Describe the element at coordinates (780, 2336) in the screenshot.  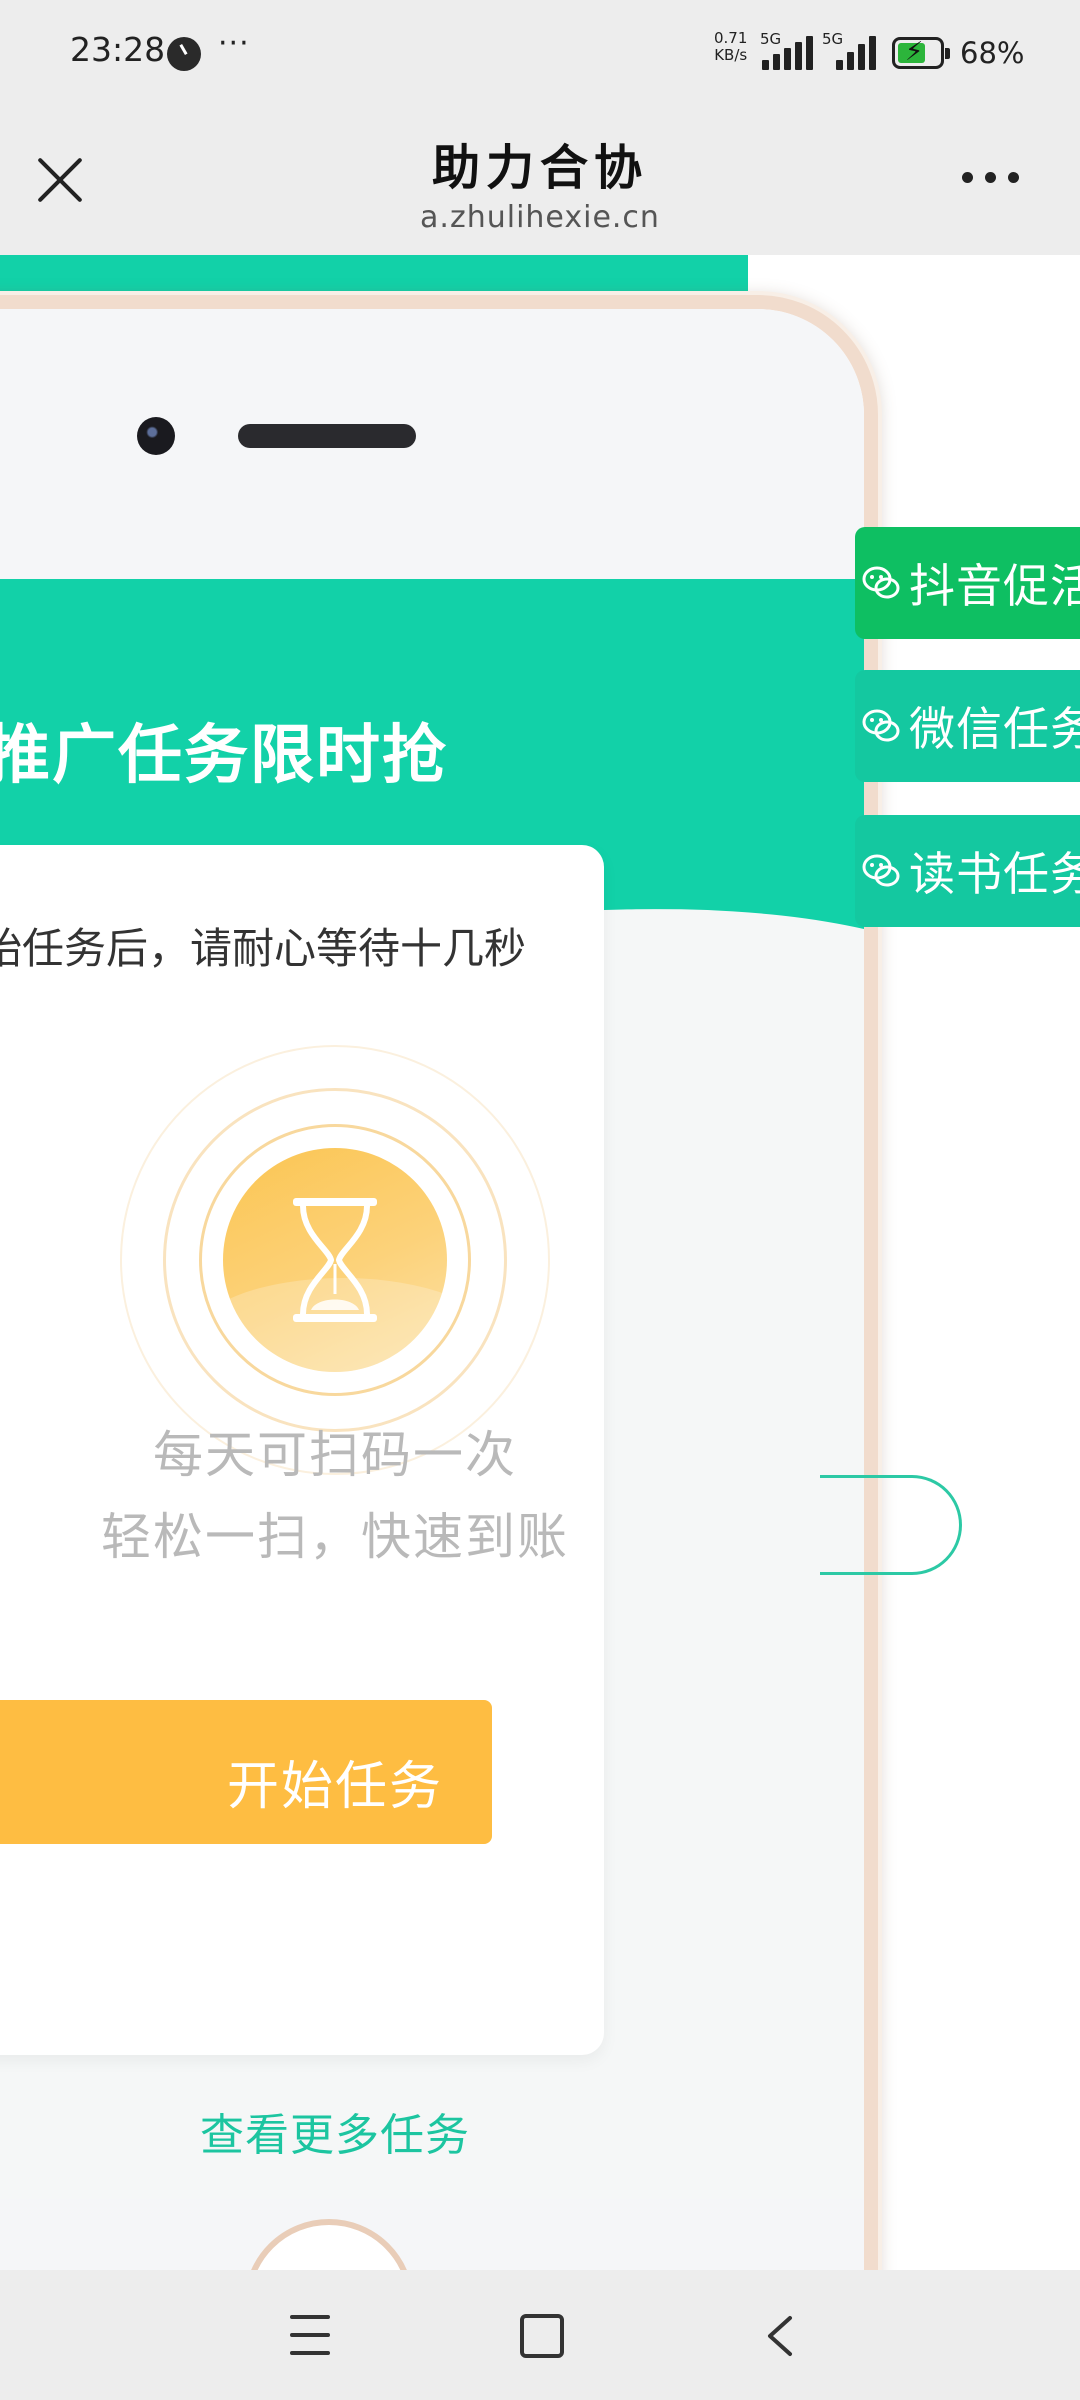
I see `back-icon` at that location.